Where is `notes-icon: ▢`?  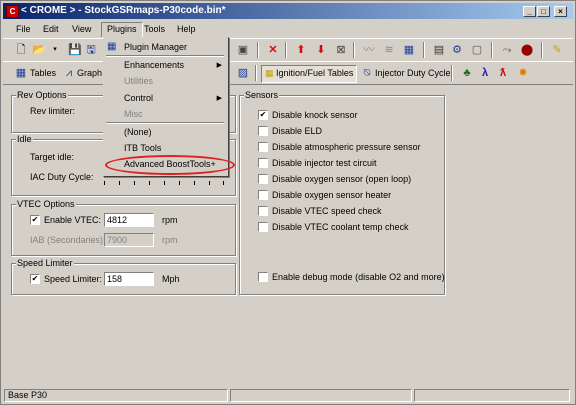 notes-icon: ▢ is located at coordinates (477, 50).